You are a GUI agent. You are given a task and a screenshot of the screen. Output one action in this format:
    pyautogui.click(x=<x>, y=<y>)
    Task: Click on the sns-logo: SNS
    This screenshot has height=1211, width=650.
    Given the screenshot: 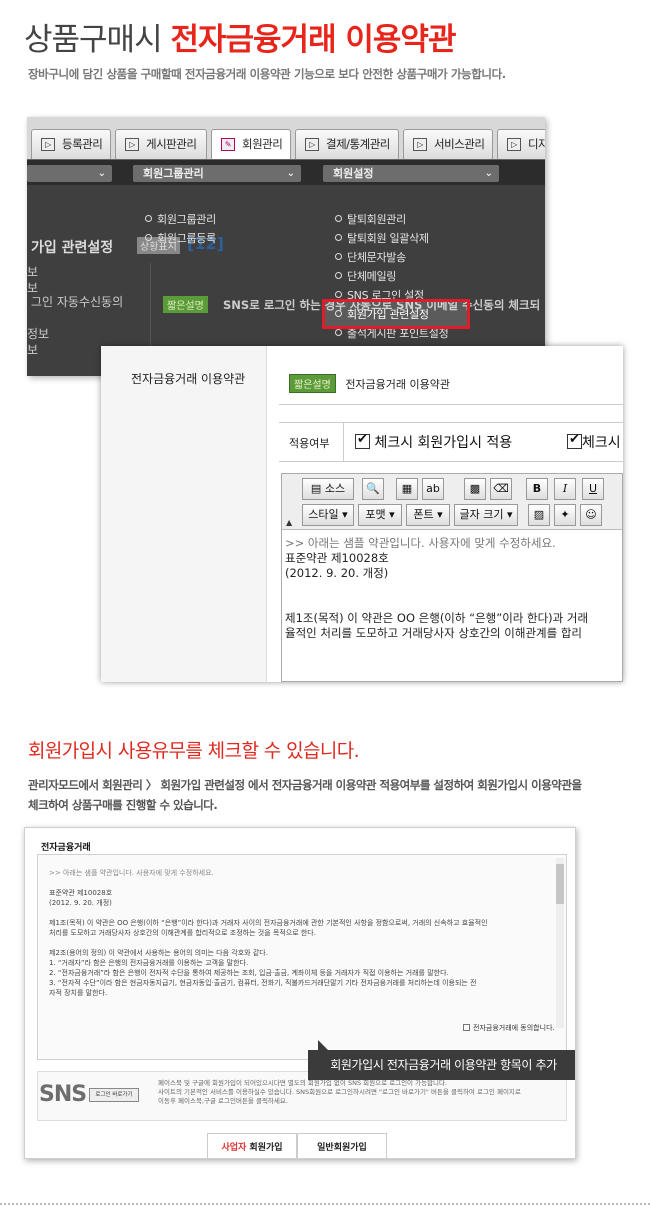 What is the action you would take?
    pyautogui.click(x=63, y=1094)
    